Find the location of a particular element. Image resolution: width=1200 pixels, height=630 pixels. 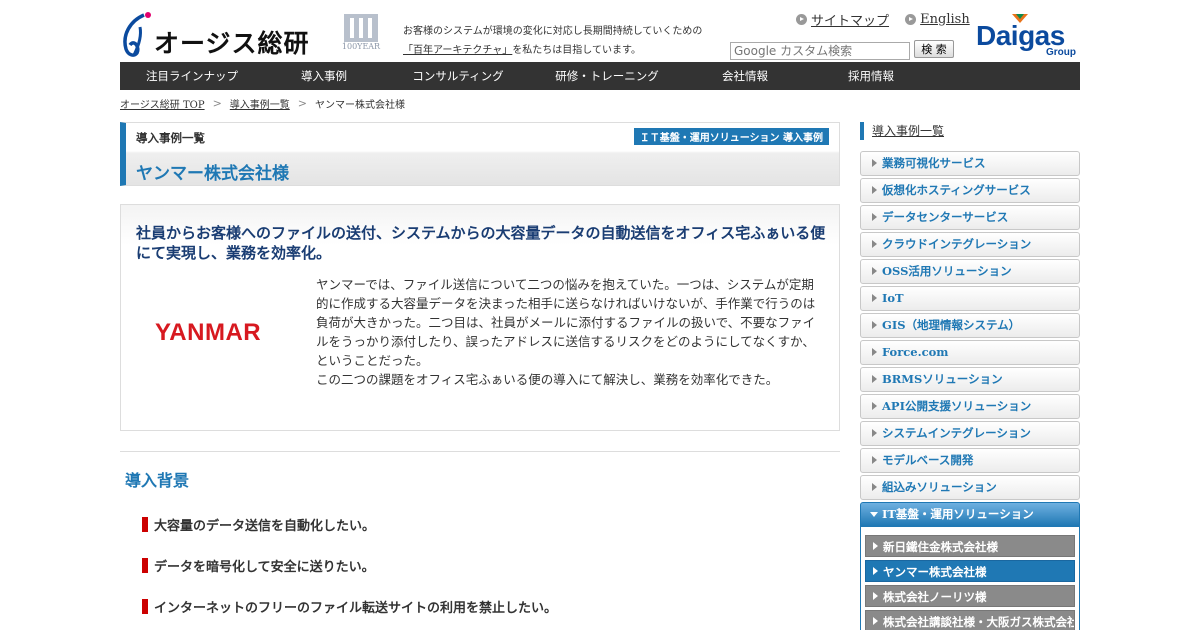

breadcrumb-cases: 導入事例一覧 is located at coordinates (260, 103).